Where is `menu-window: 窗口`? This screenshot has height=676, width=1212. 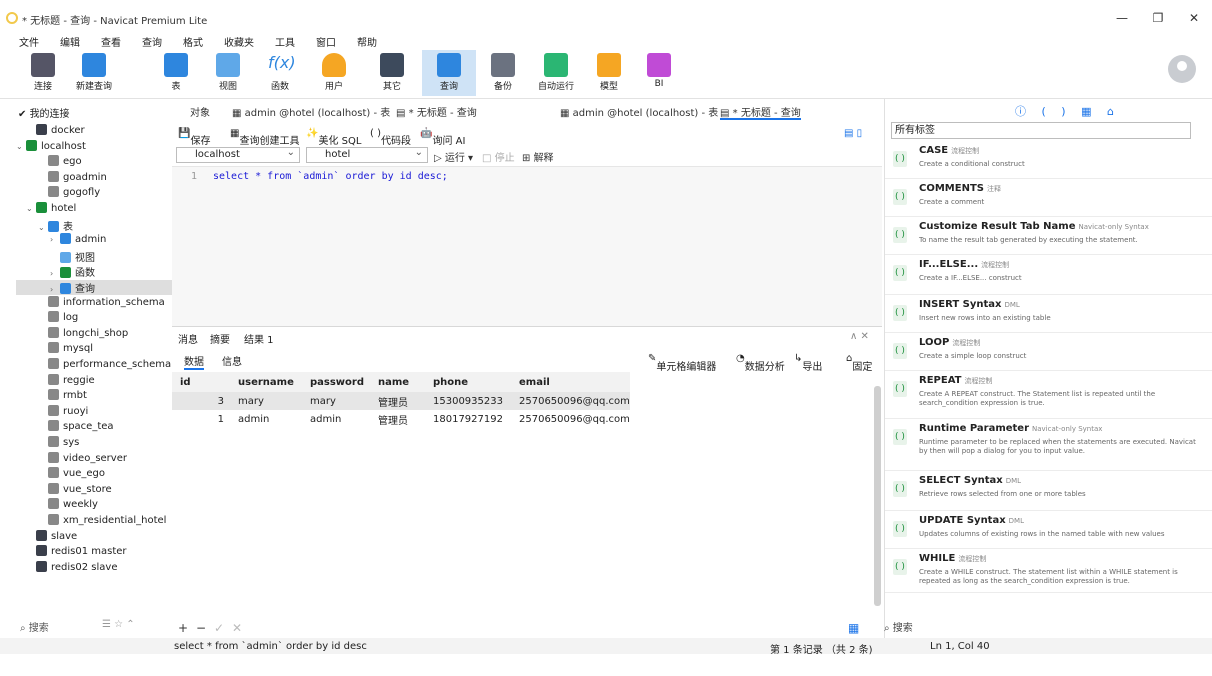 menu-window: 窗口 is located at coordinates (326, 41).